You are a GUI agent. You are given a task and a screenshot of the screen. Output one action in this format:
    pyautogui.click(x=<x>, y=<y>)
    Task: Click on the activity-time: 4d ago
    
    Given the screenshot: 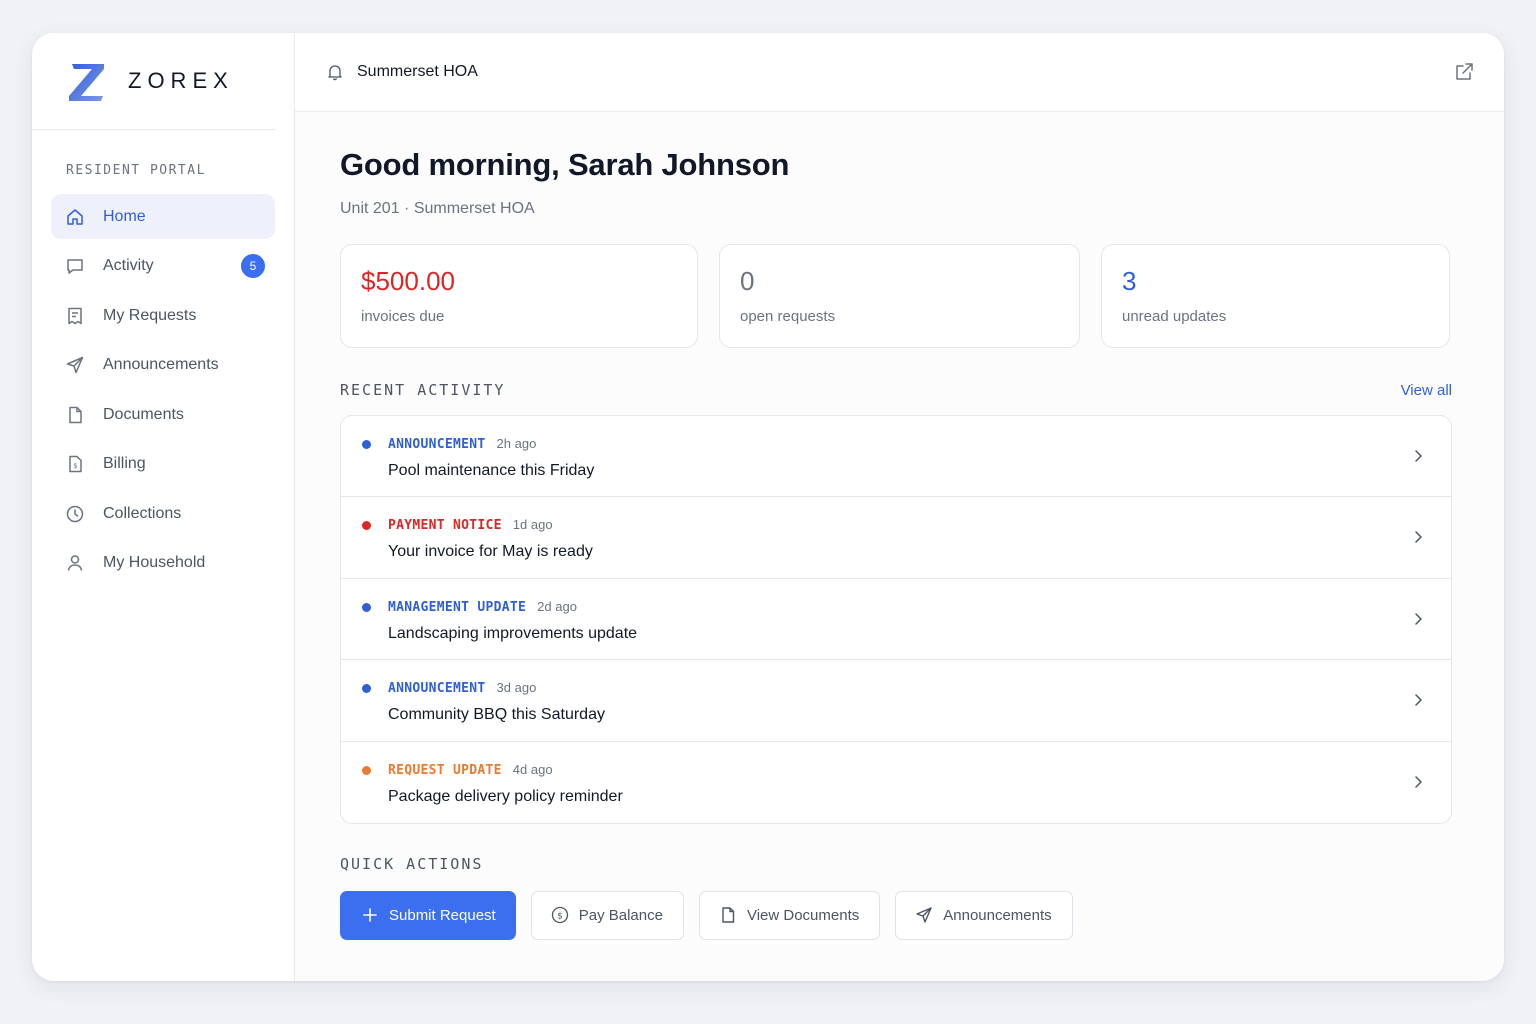 What is the action you would take?
    pyautogui.click(x=532, y=769)
    